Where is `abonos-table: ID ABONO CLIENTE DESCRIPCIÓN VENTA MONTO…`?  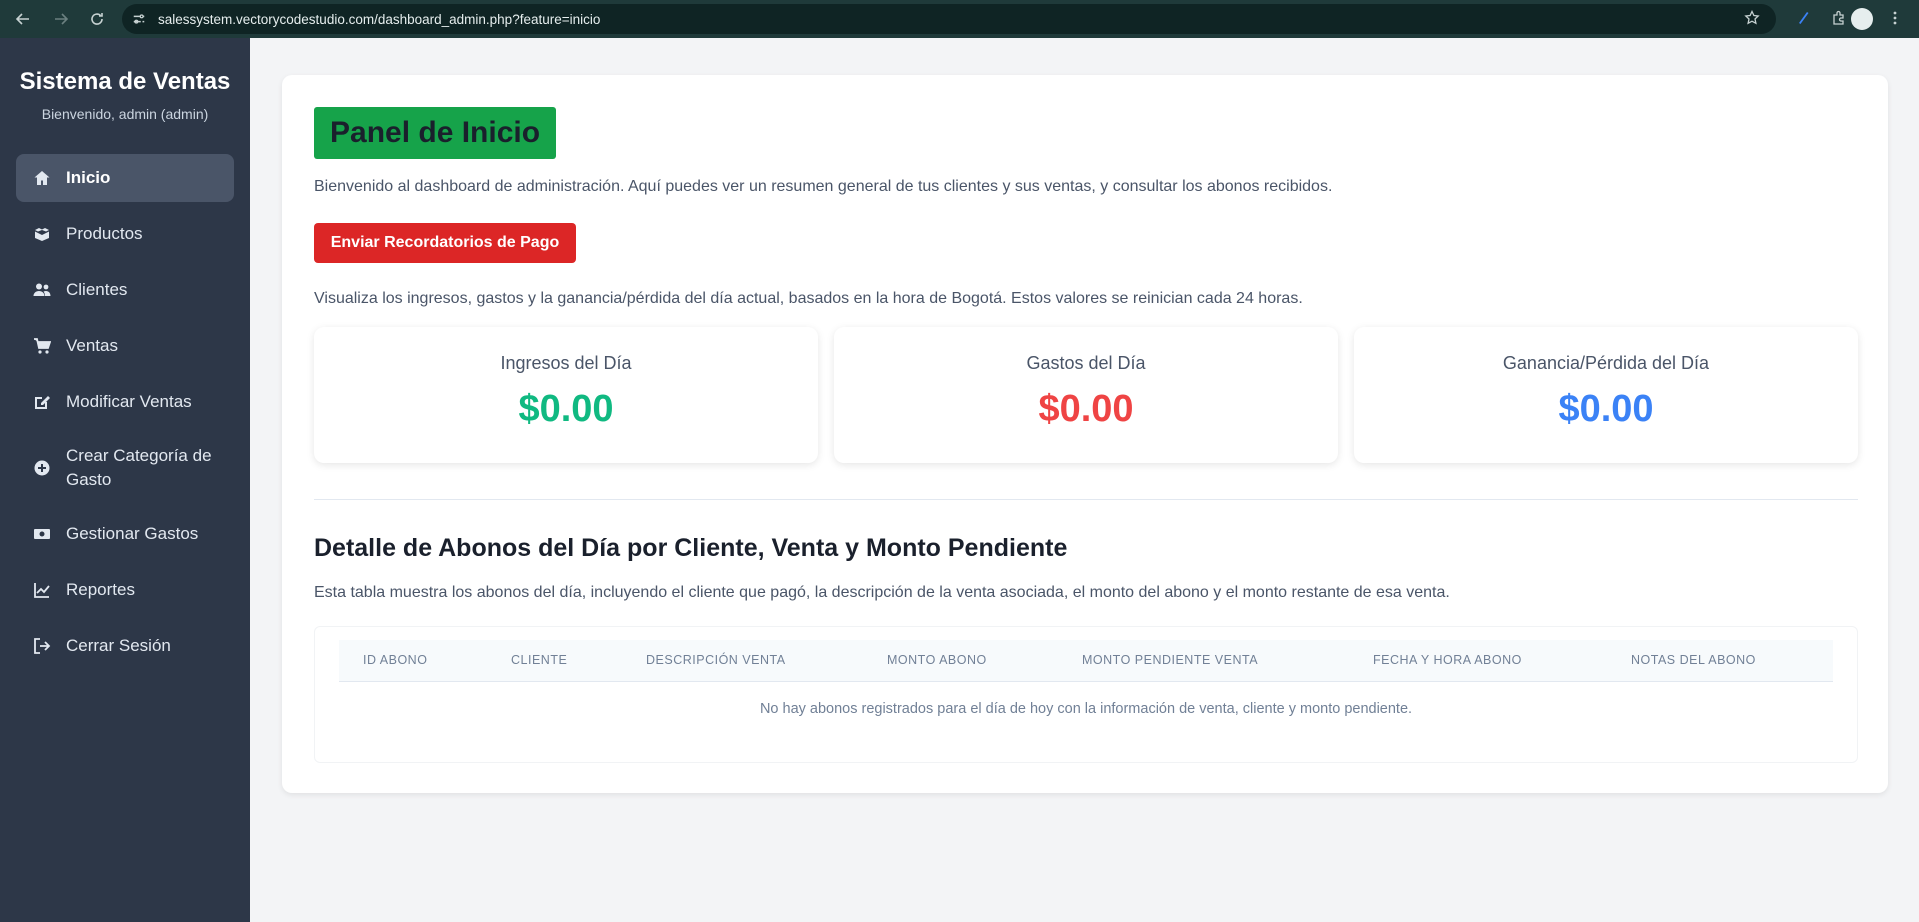
abonos-table: ID ABONO CLIENTE DESCRIPCIÓN VENTA MONTO… is located at coordinates (1086, 694).